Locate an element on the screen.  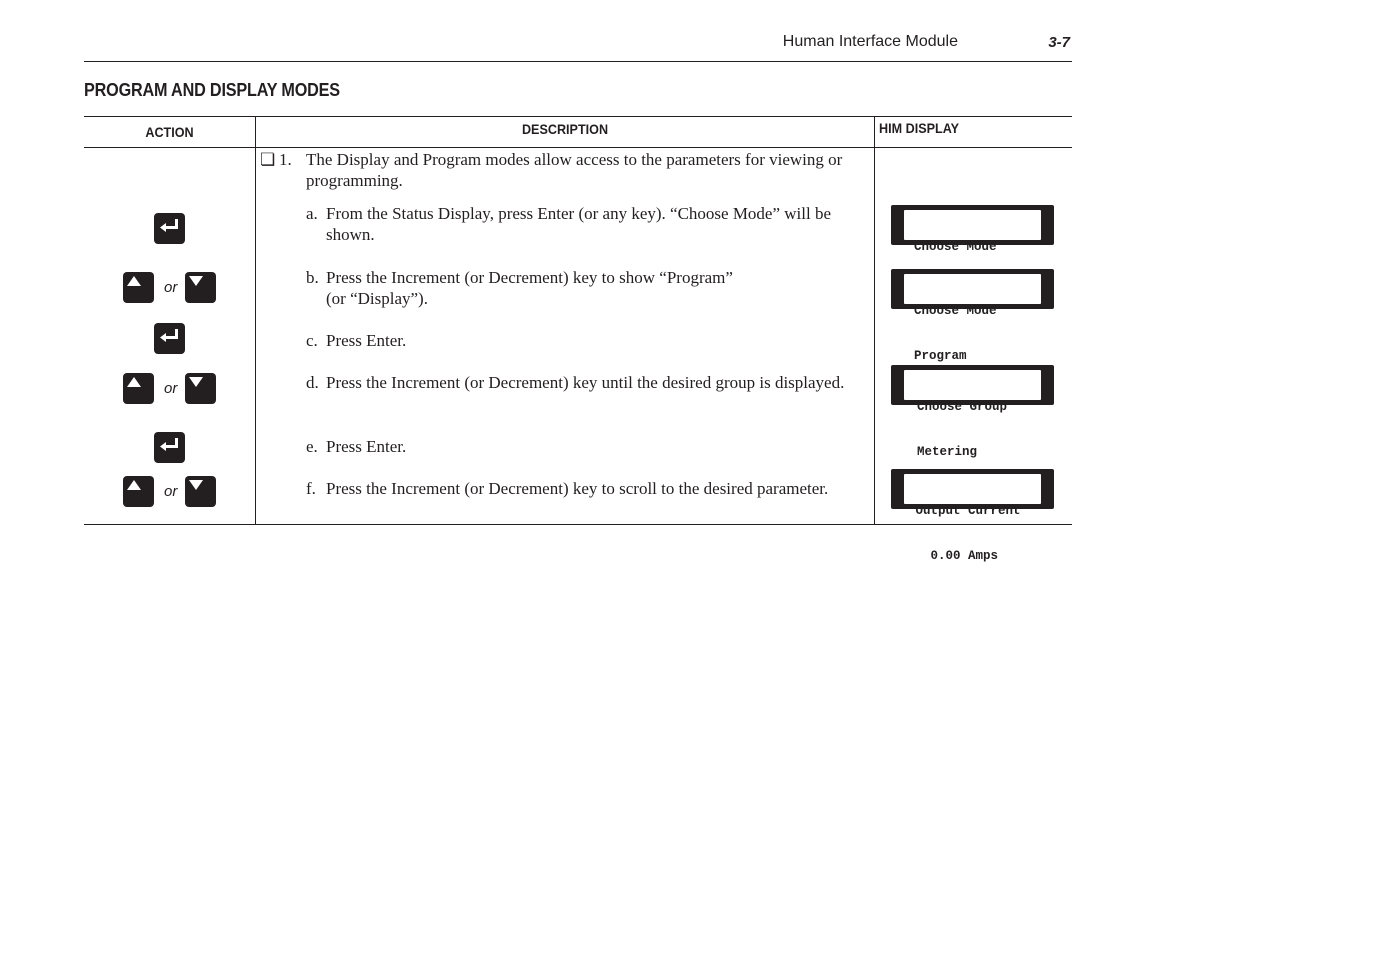
substep-letter: e. is located at coordinates (312, 446).